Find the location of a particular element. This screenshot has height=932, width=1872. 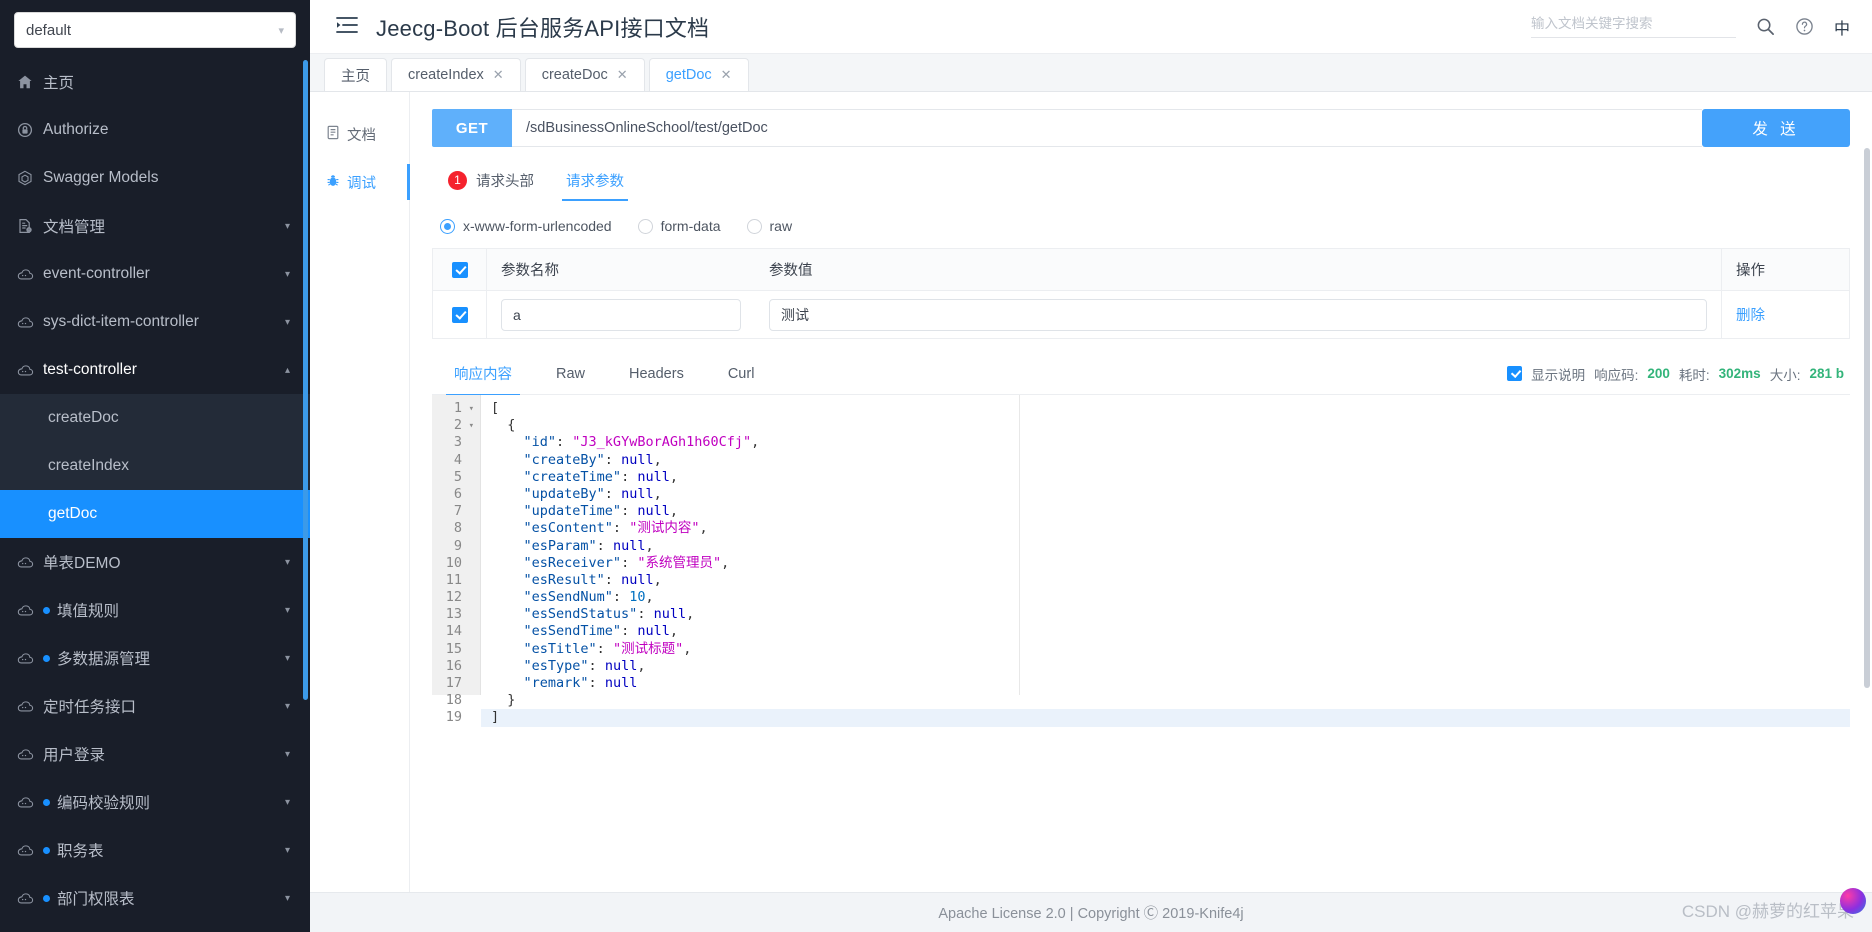

tab-主页: 主页 is located at coordinates (355, 74).